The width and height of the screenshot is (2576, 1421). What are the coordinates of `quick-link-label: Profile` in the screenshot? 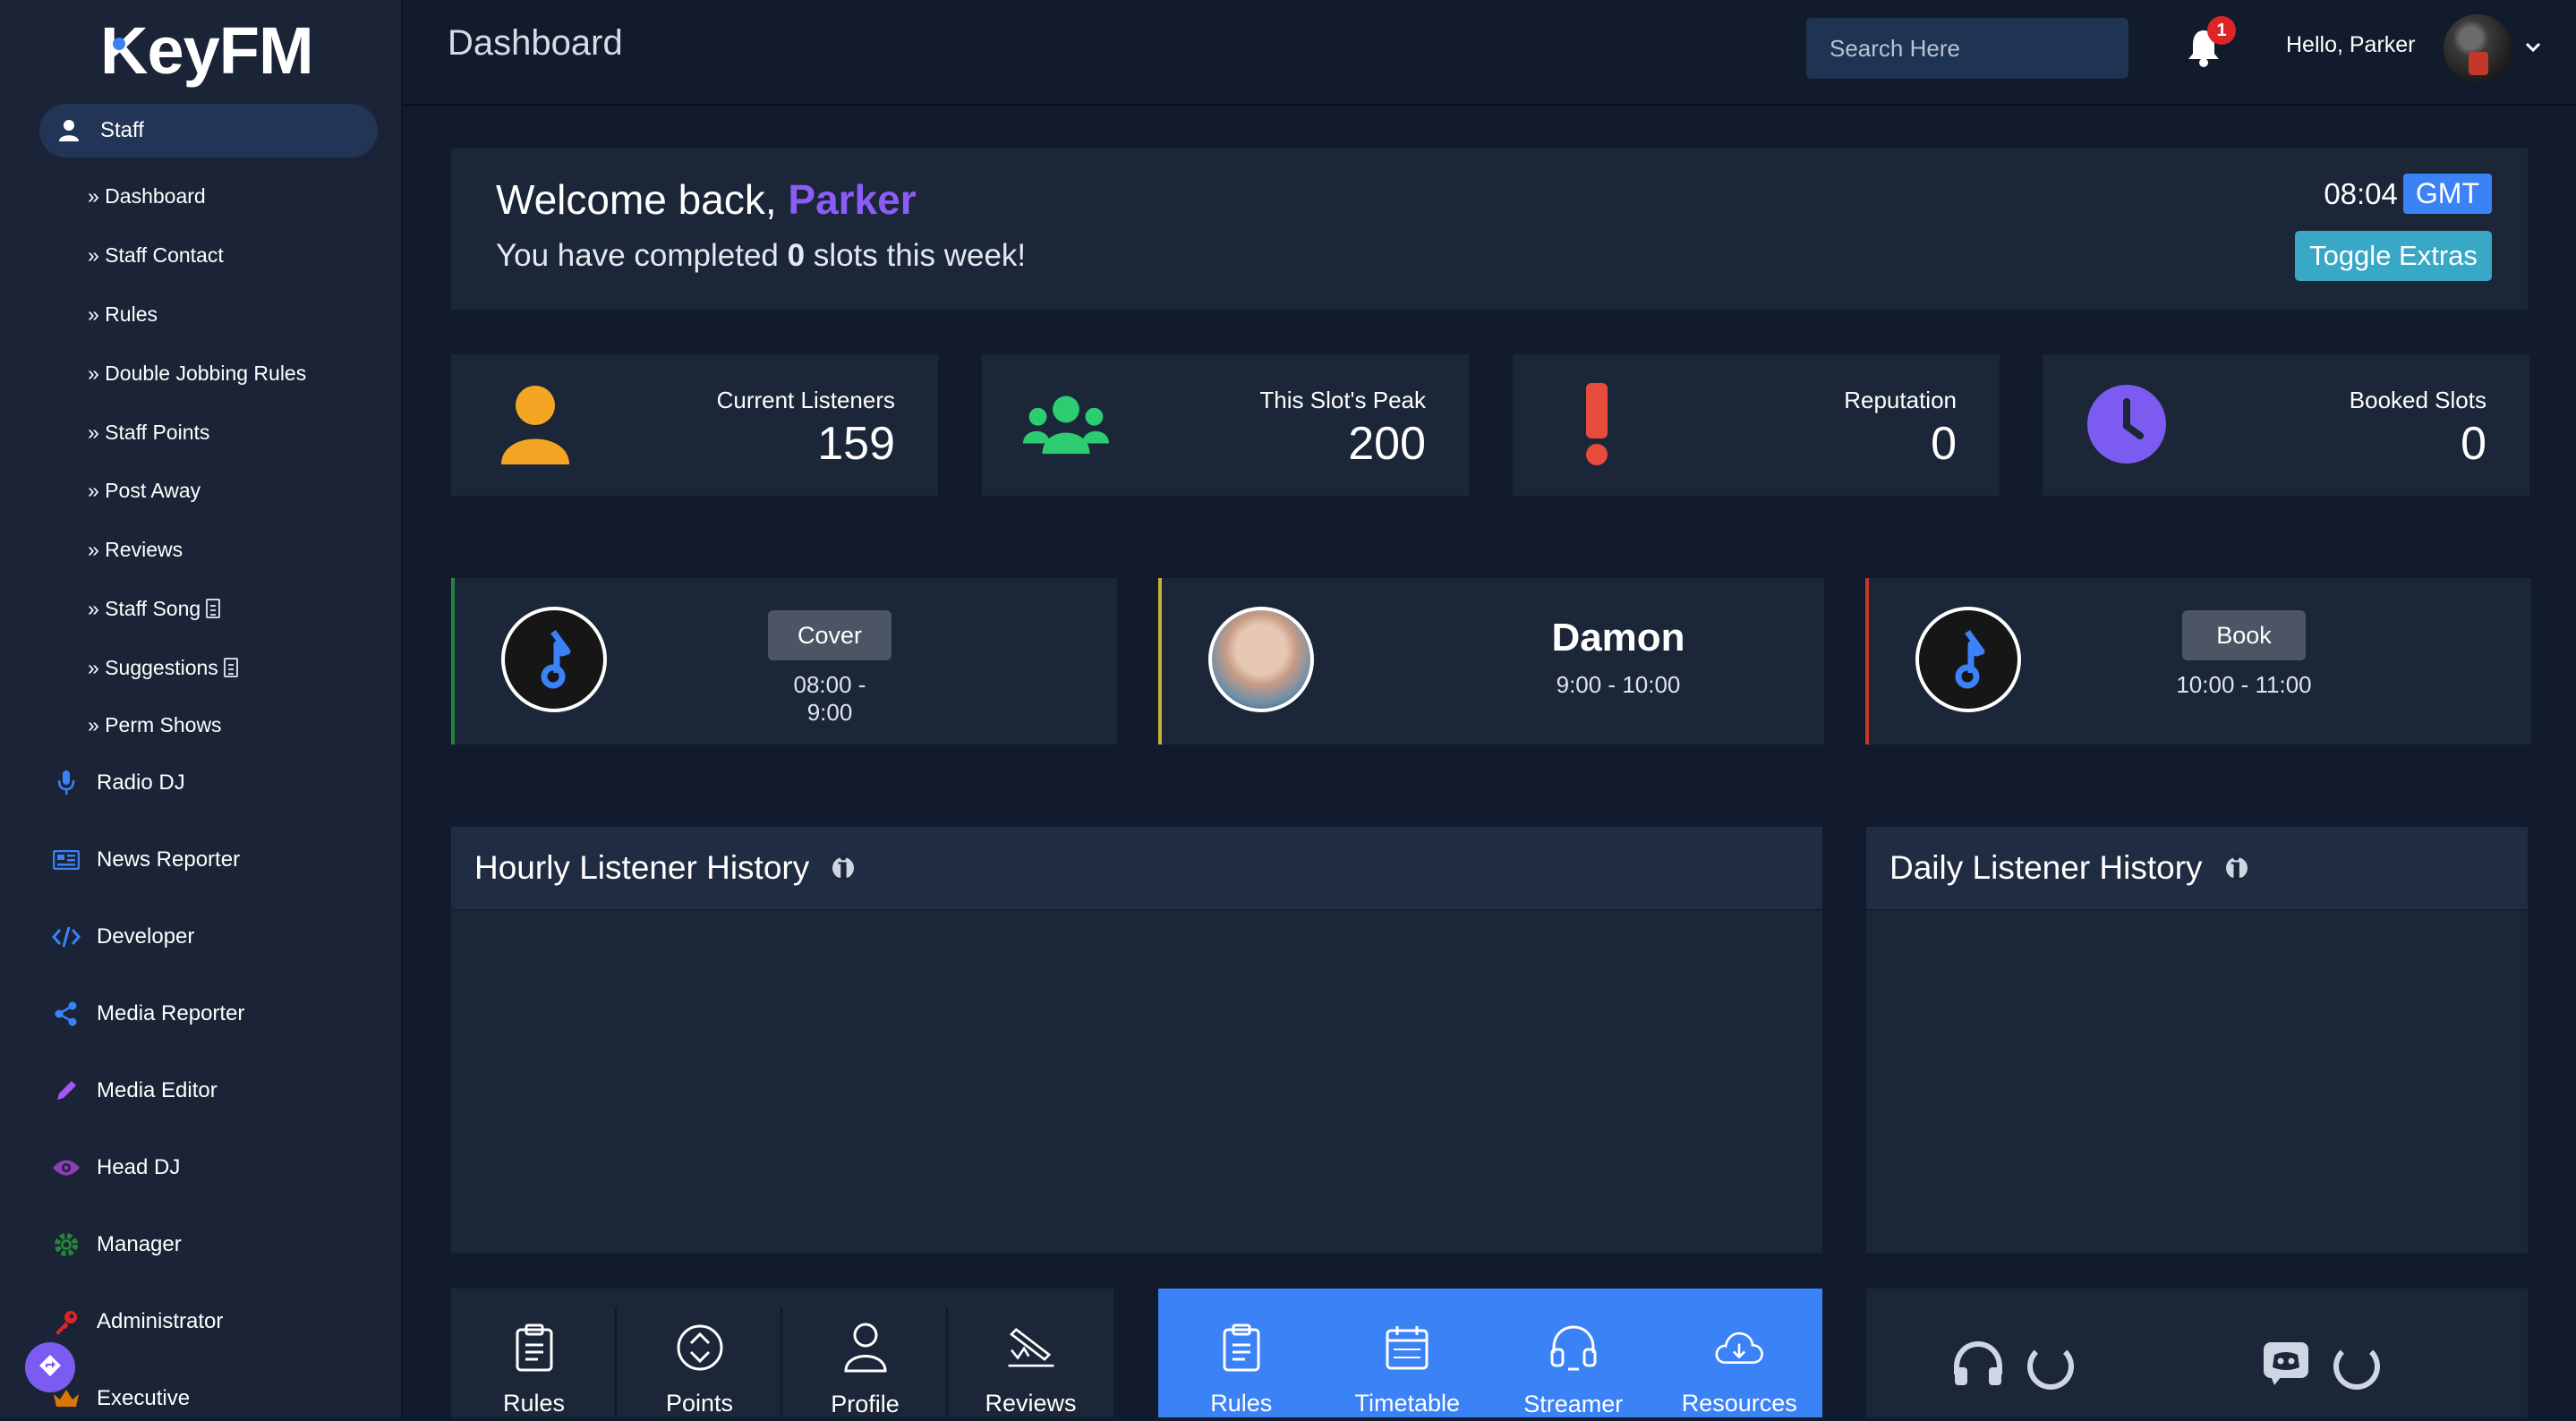 It's located at (865, 1404).